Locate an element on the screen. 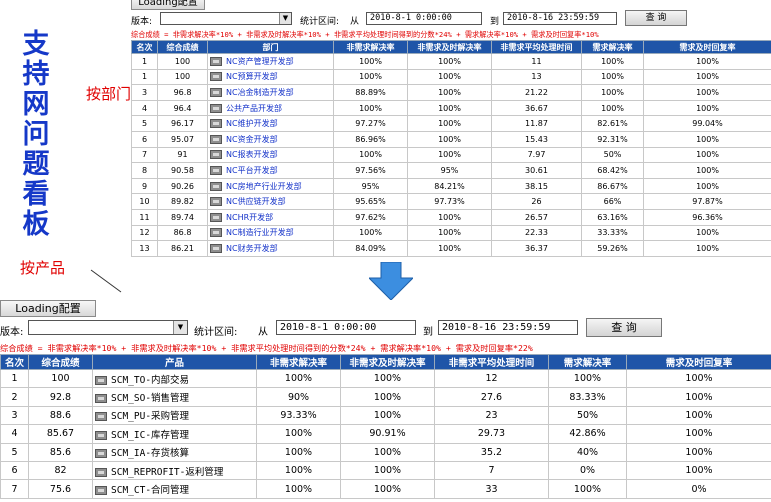 This screenshot has height=502, width=771. name-cell: NC预算开发部 is located at coordinates (270, 77).